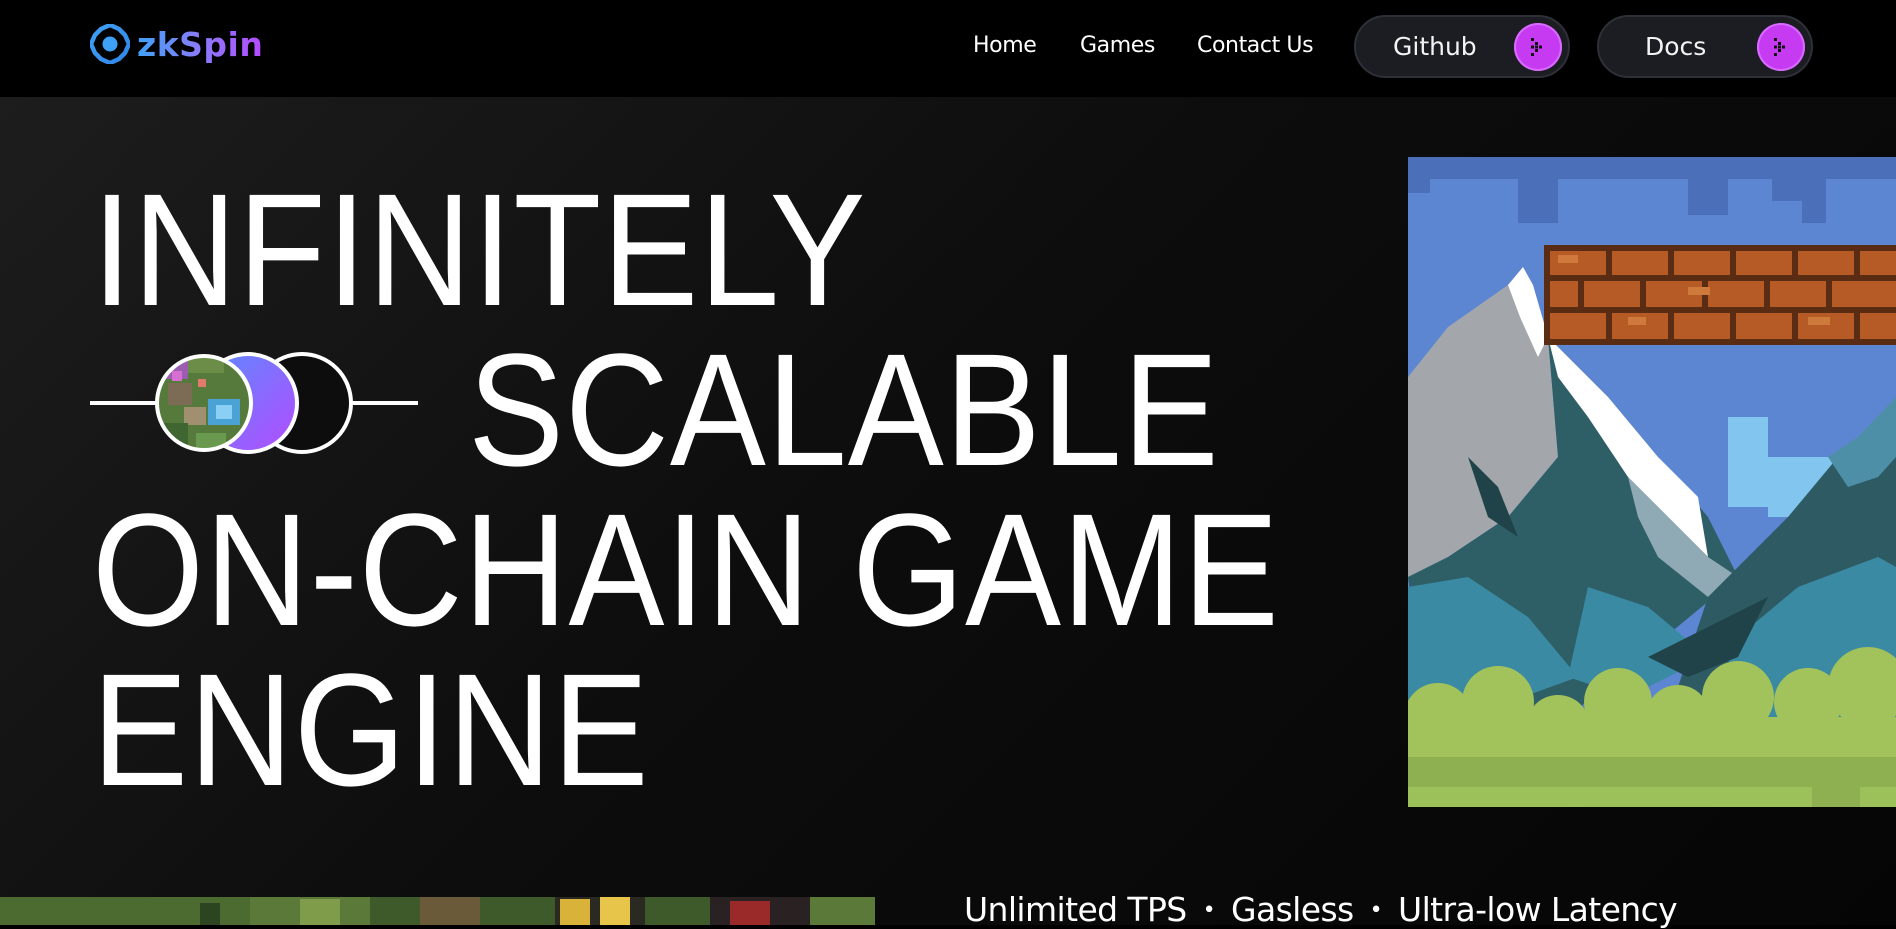 This screenshot has height=929, width=1896. I want to click on docs-button: Docs, so click(1705, 46).